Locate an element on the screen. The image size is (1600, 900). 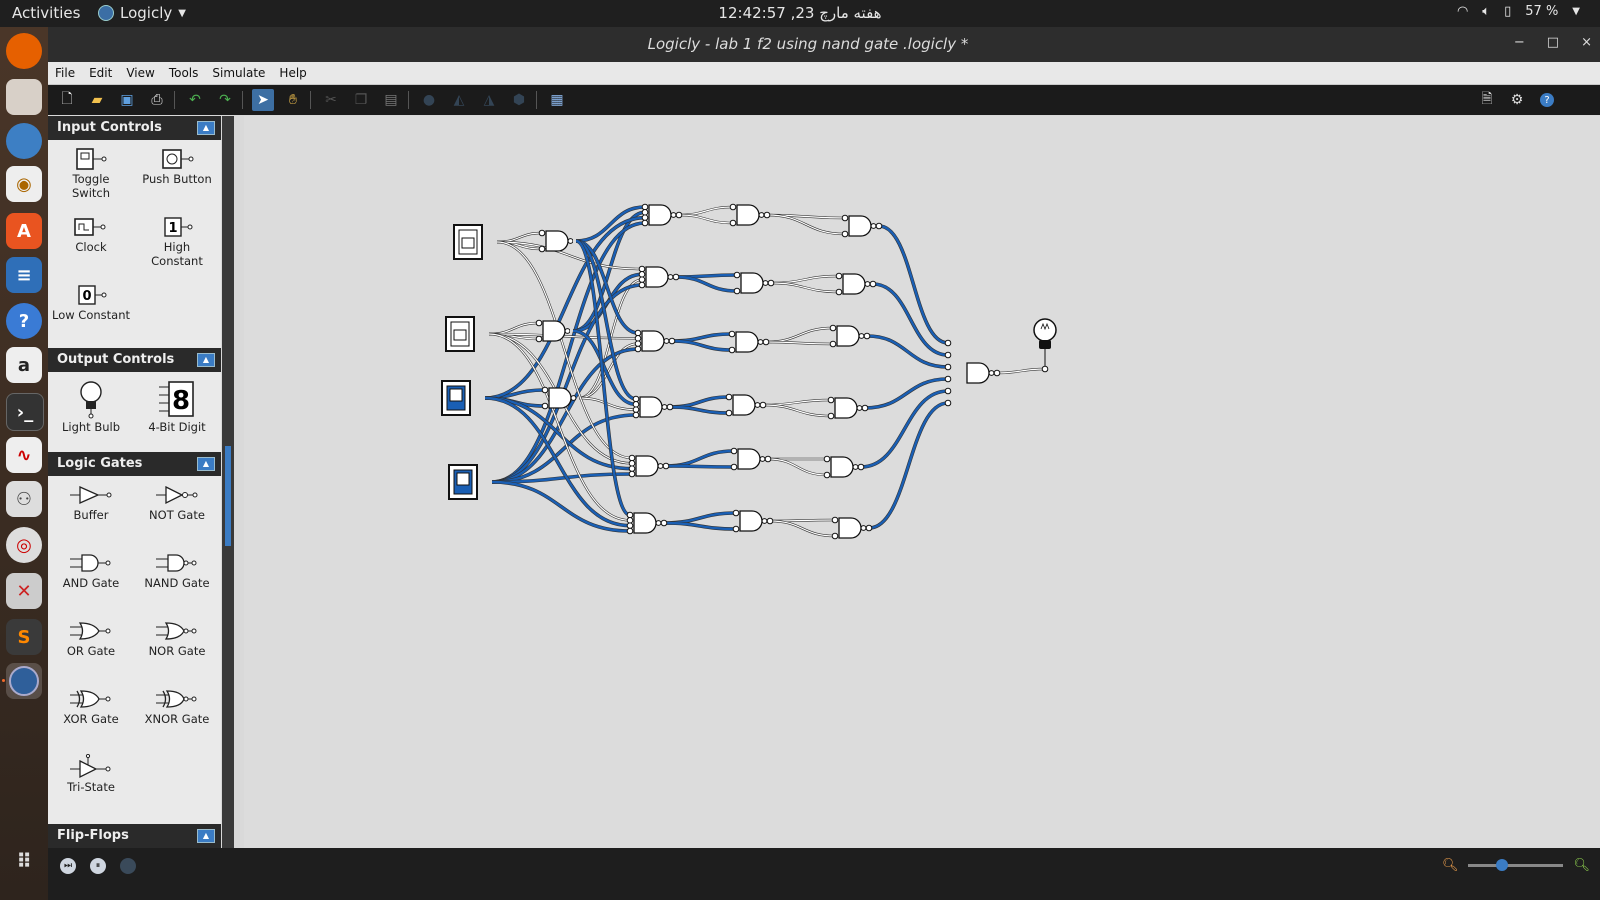
push-button-item: Push Button is located at coordinates (177, 174).